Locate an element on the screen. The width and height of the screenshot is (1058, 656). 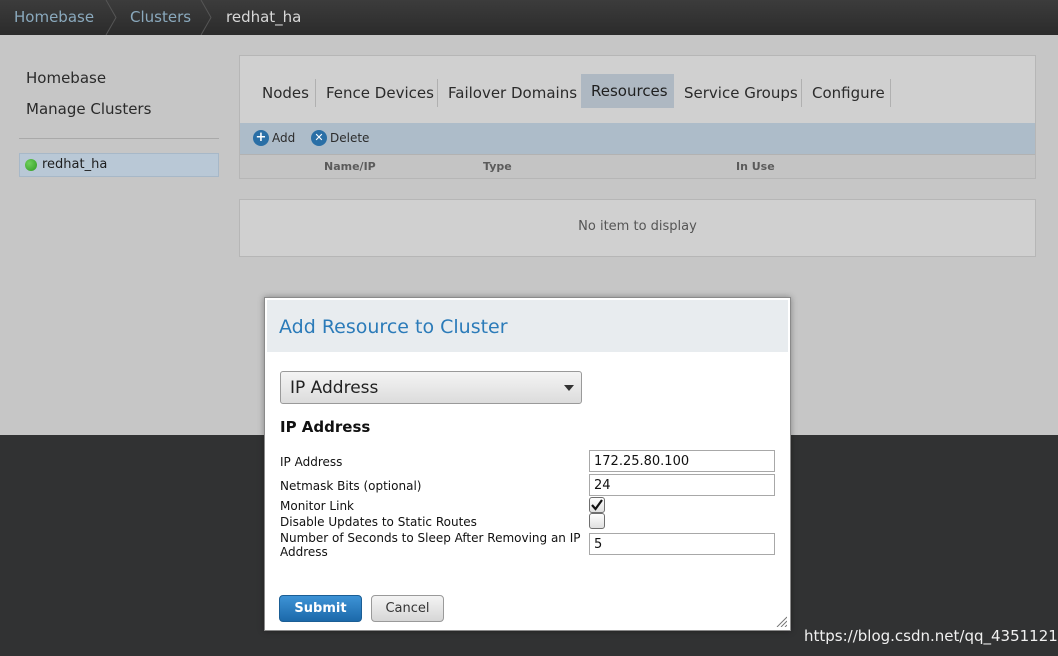
add-resource-button: + Add is located at coordinates (274, 138).